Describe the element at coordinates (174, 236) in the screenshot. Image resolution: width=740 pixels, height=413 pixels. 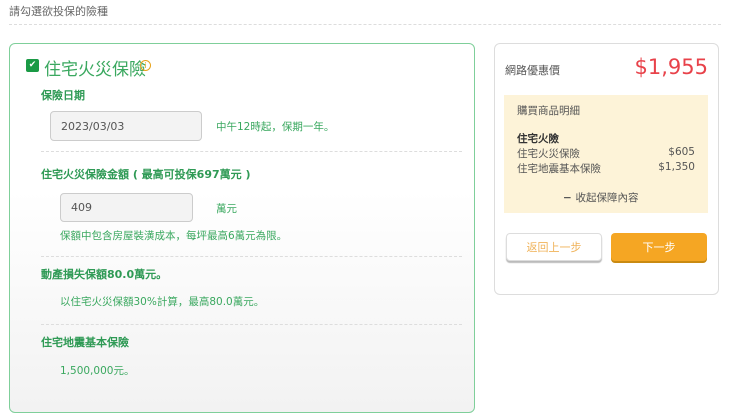
I see `amount-note: 保額中包含房屋裝潢成本，每坪最高6萬元為限。` at that location.